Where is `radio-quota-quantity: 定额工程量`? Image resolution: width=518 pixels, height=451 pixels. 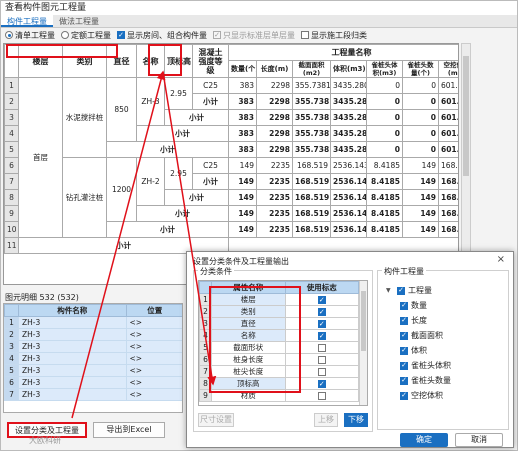
radio-quota-quantity: 定额工程量 is located at coordinates (86, 35).